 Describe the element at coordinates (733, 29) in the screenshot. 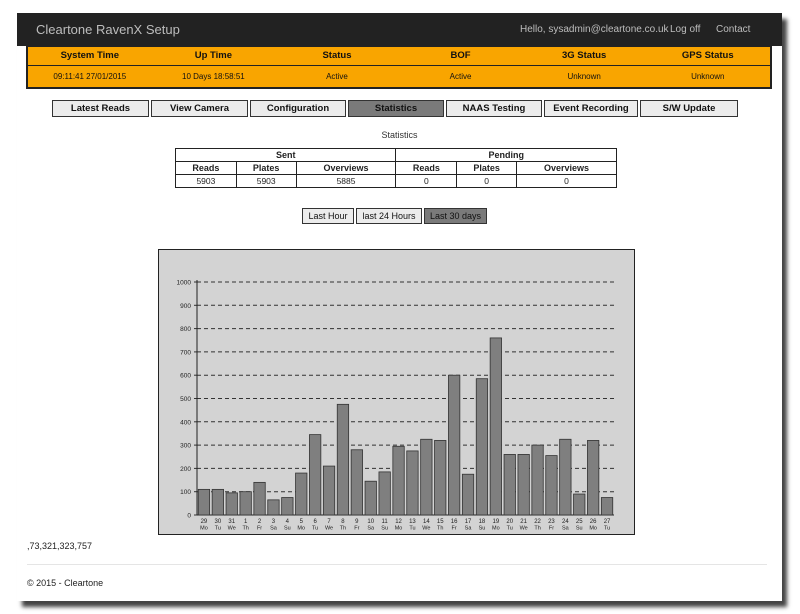

I see `contact-link: Contact` at that location.